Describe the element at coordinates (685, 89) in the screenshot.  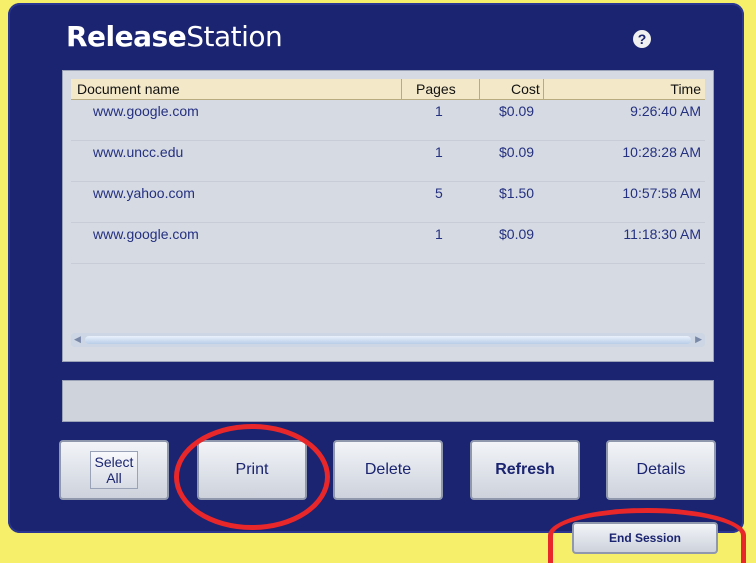
I see `column-header-time: Time` at that location.